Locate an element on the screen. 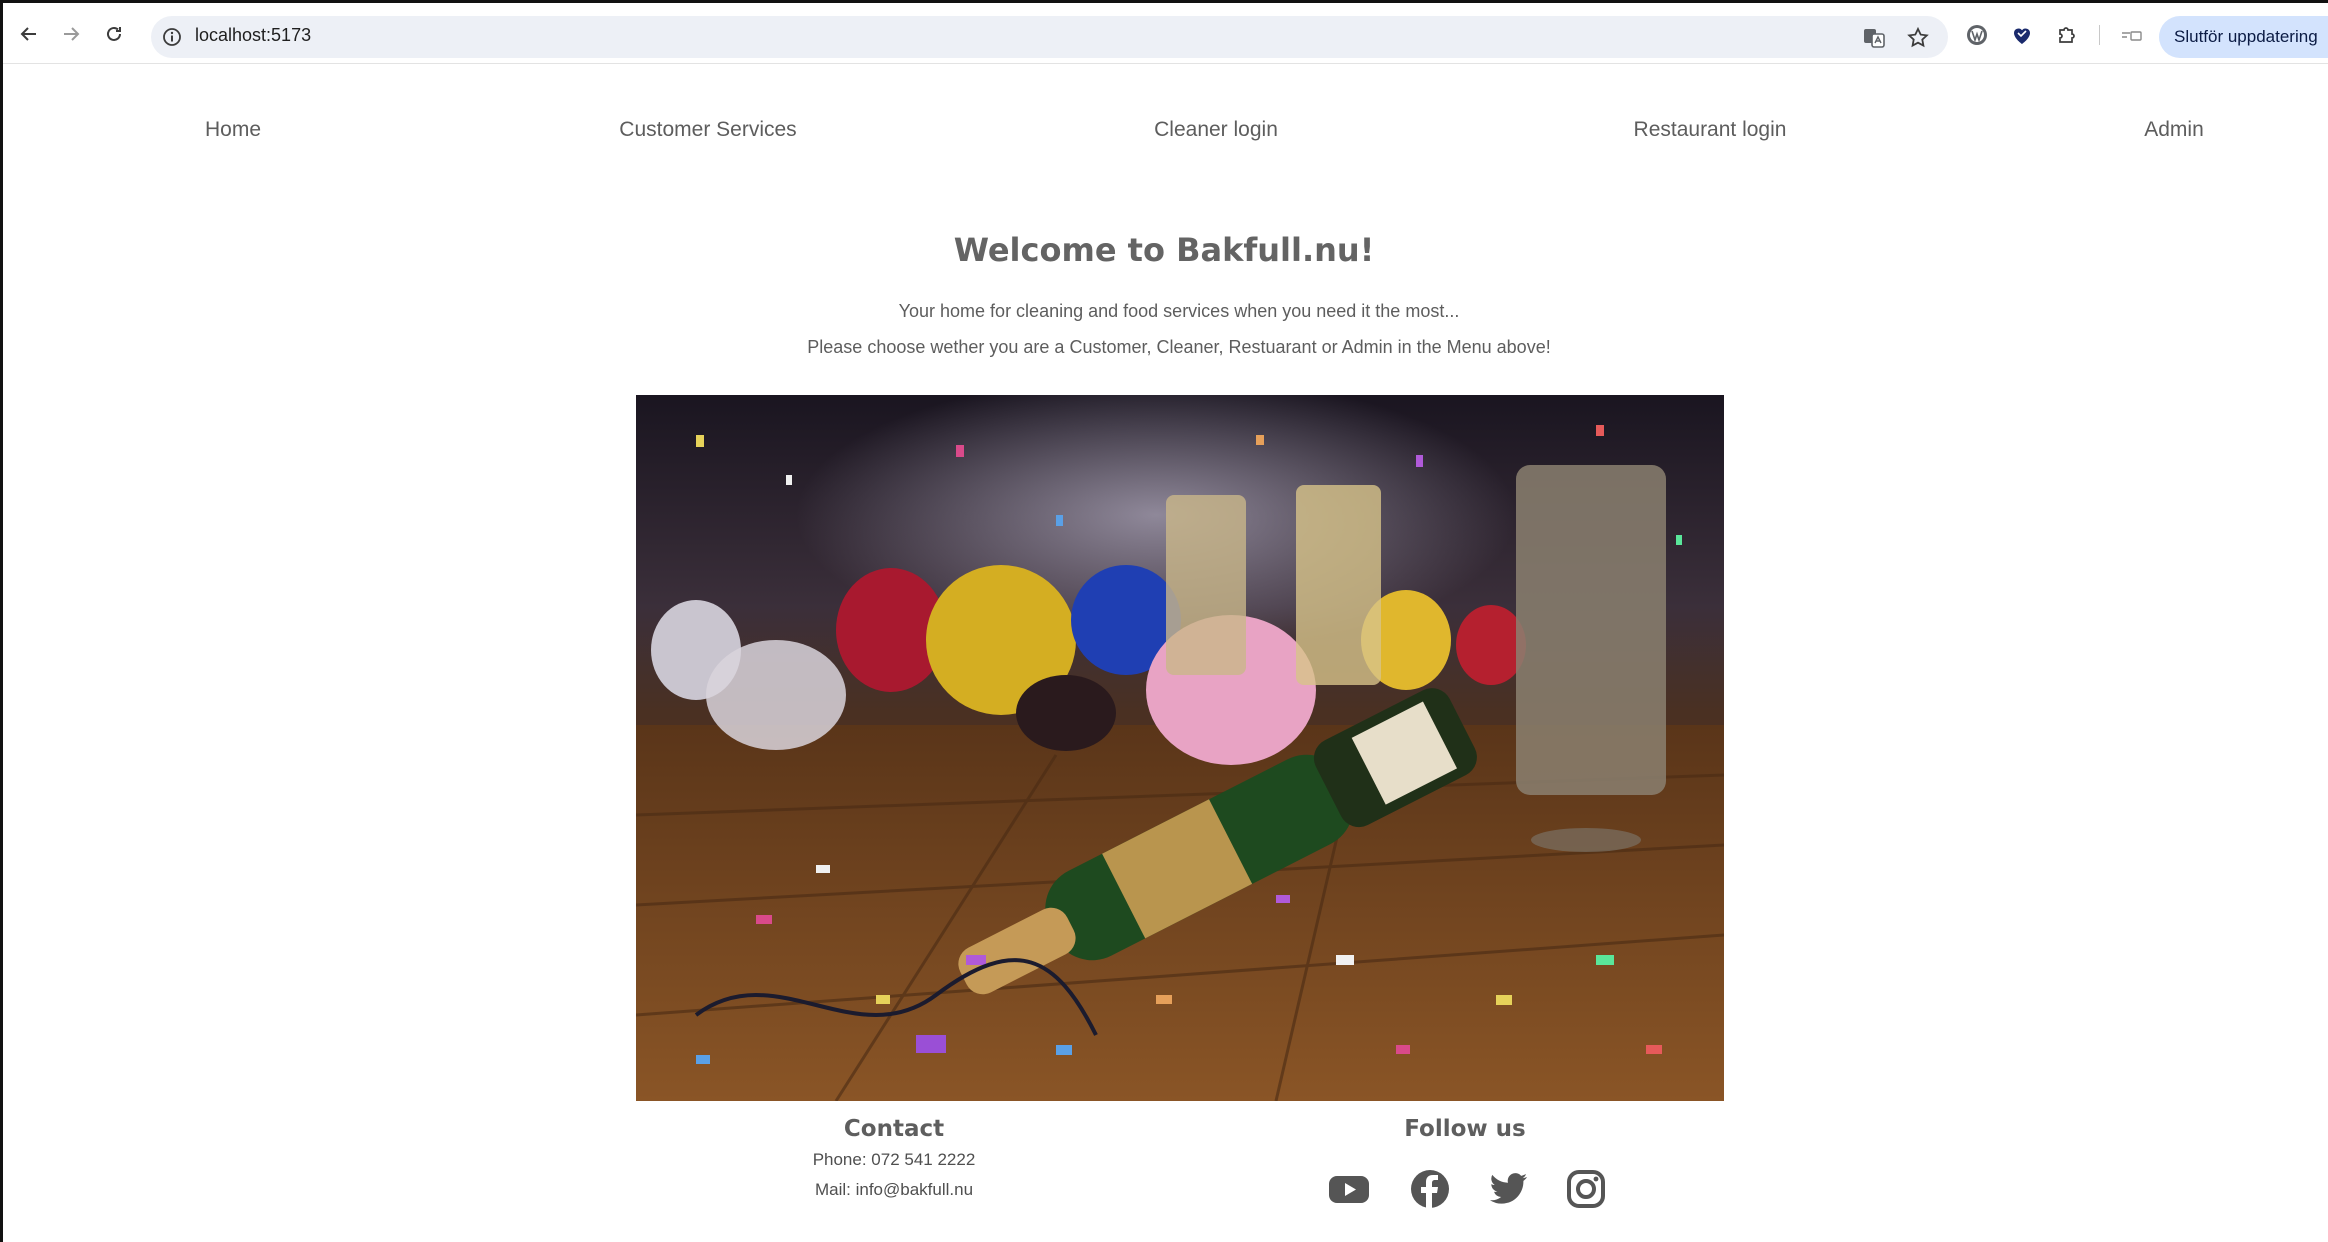 The height and width of the screenshot is (1242, 2328). tab-search-icon is located at coordinates (2131, 36).